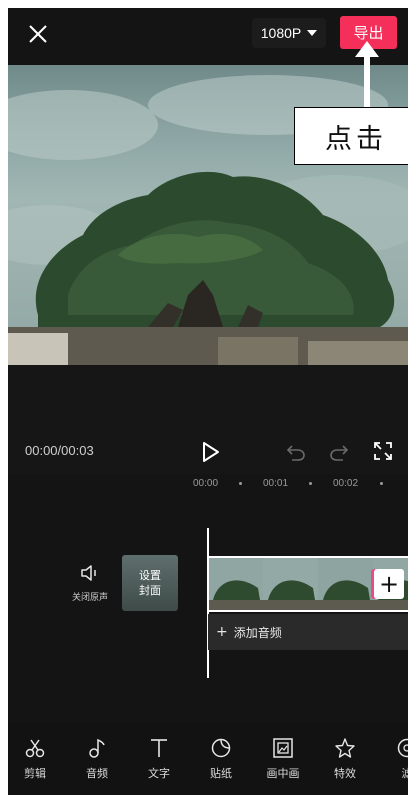 The image size is (419, 803). I want to click on undo-icon, so click(295, 453).